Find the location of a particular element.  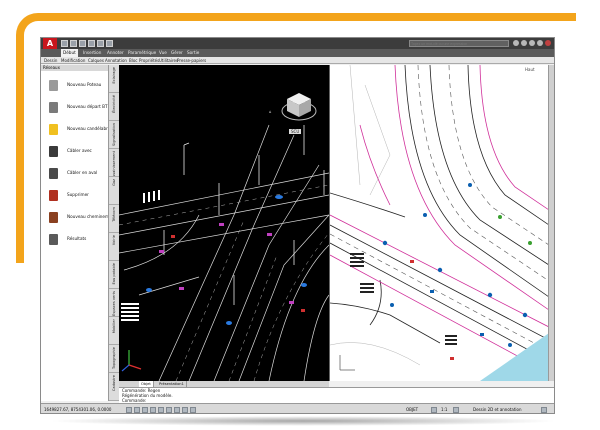

search-icon is located at coordinates (516, 43).